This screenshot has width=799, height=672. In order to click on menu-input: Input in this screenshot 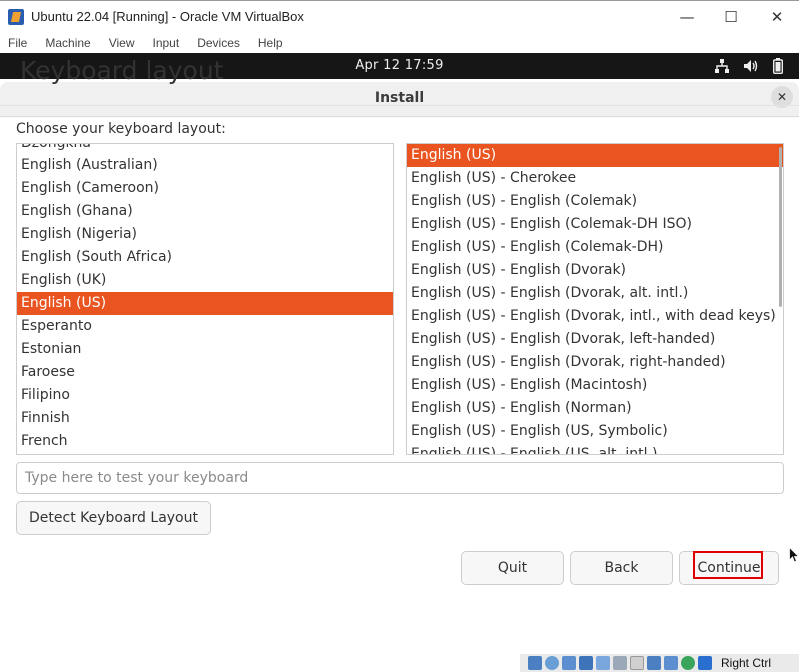, I will do `click(166, 43)`.